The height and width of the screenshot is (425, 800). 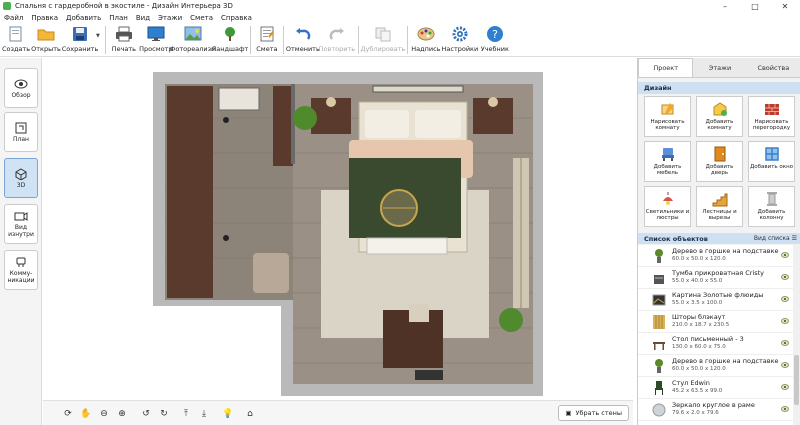 What do you see at coordinates (236, 18) in the screenshot?
I see `menu-help: Справка` at bounding box center [236, 18].